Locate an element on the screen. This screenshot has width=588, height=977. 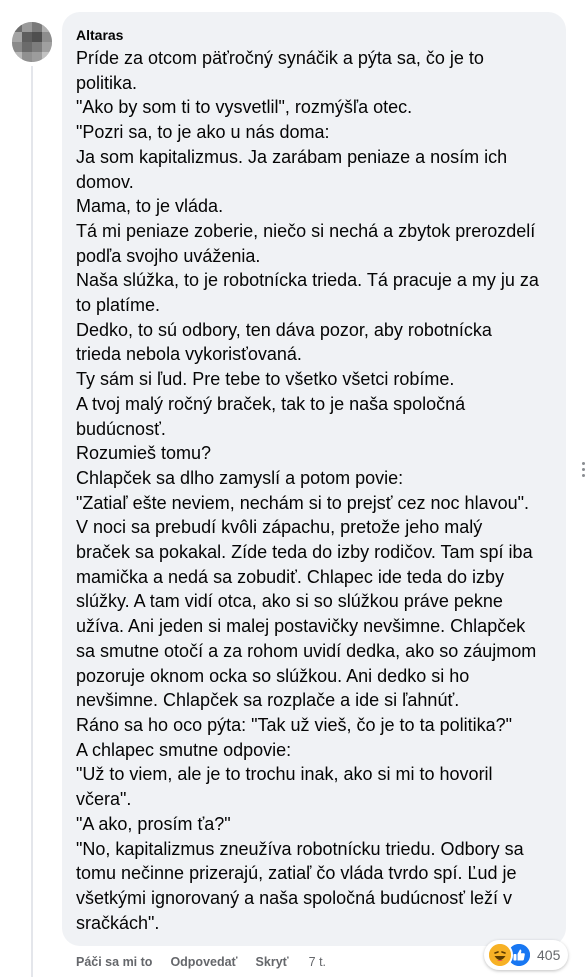
comment-line: "Pozri sa, to je ako u nás doma: is located at coordinates (203, 132).